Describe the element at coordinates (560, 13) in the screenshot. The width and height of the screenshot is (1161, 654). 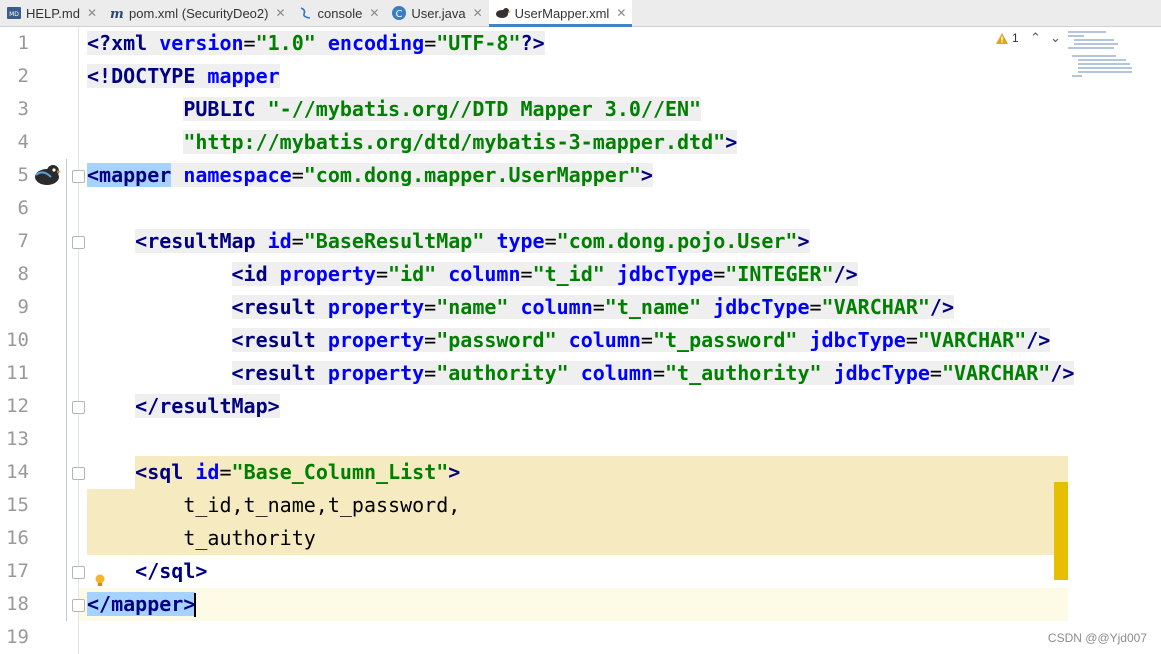
I see `tab-usermapper-xml: UserMapper.xml ✕` at that location.